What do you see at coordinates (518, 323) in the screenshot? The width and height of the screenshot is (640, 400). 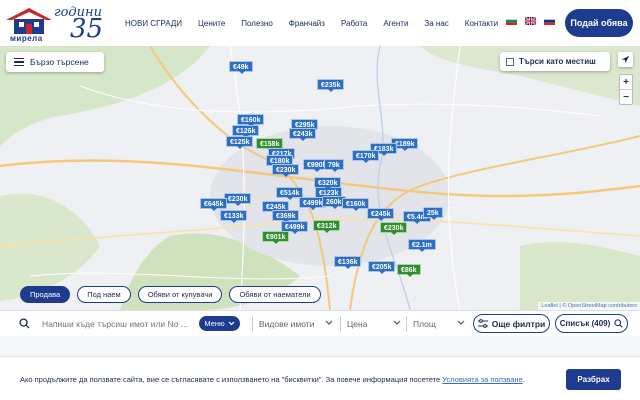 I see `more-filters-label: Още филтри` at bounding box center [518, 323].